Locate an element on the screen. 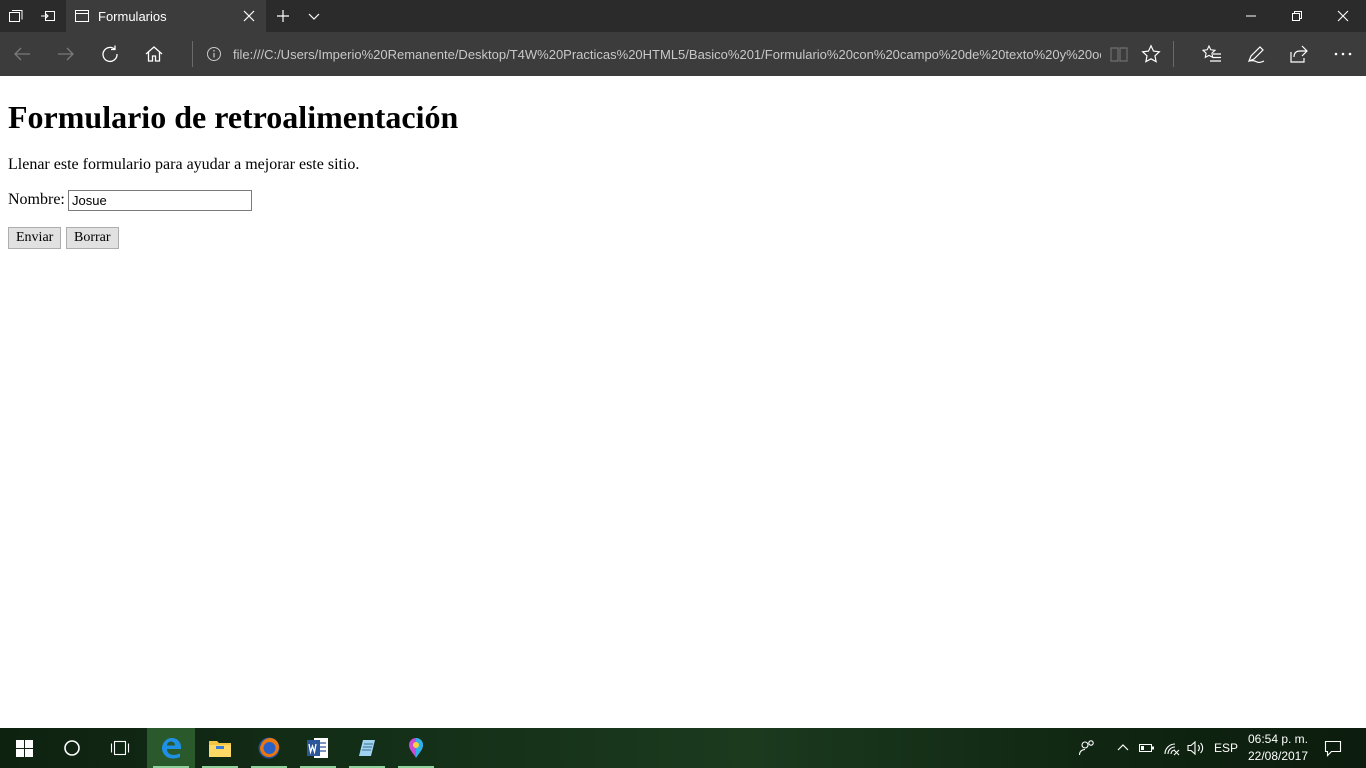 The height and width of the screenshot is (768, 1366). taskbar-edge is located at coordinates (171, 748).